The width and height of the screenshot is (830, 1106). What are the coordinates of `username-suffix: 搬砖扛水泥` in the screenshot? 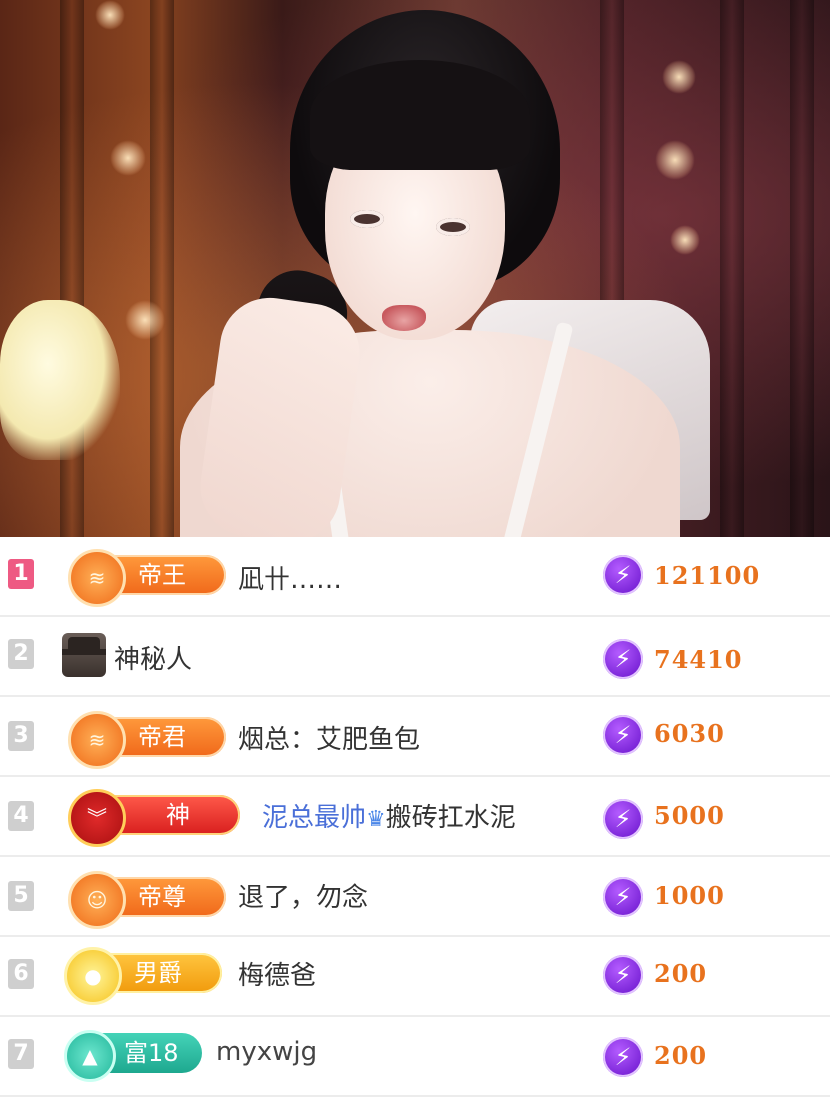 It's located at (450, 818).